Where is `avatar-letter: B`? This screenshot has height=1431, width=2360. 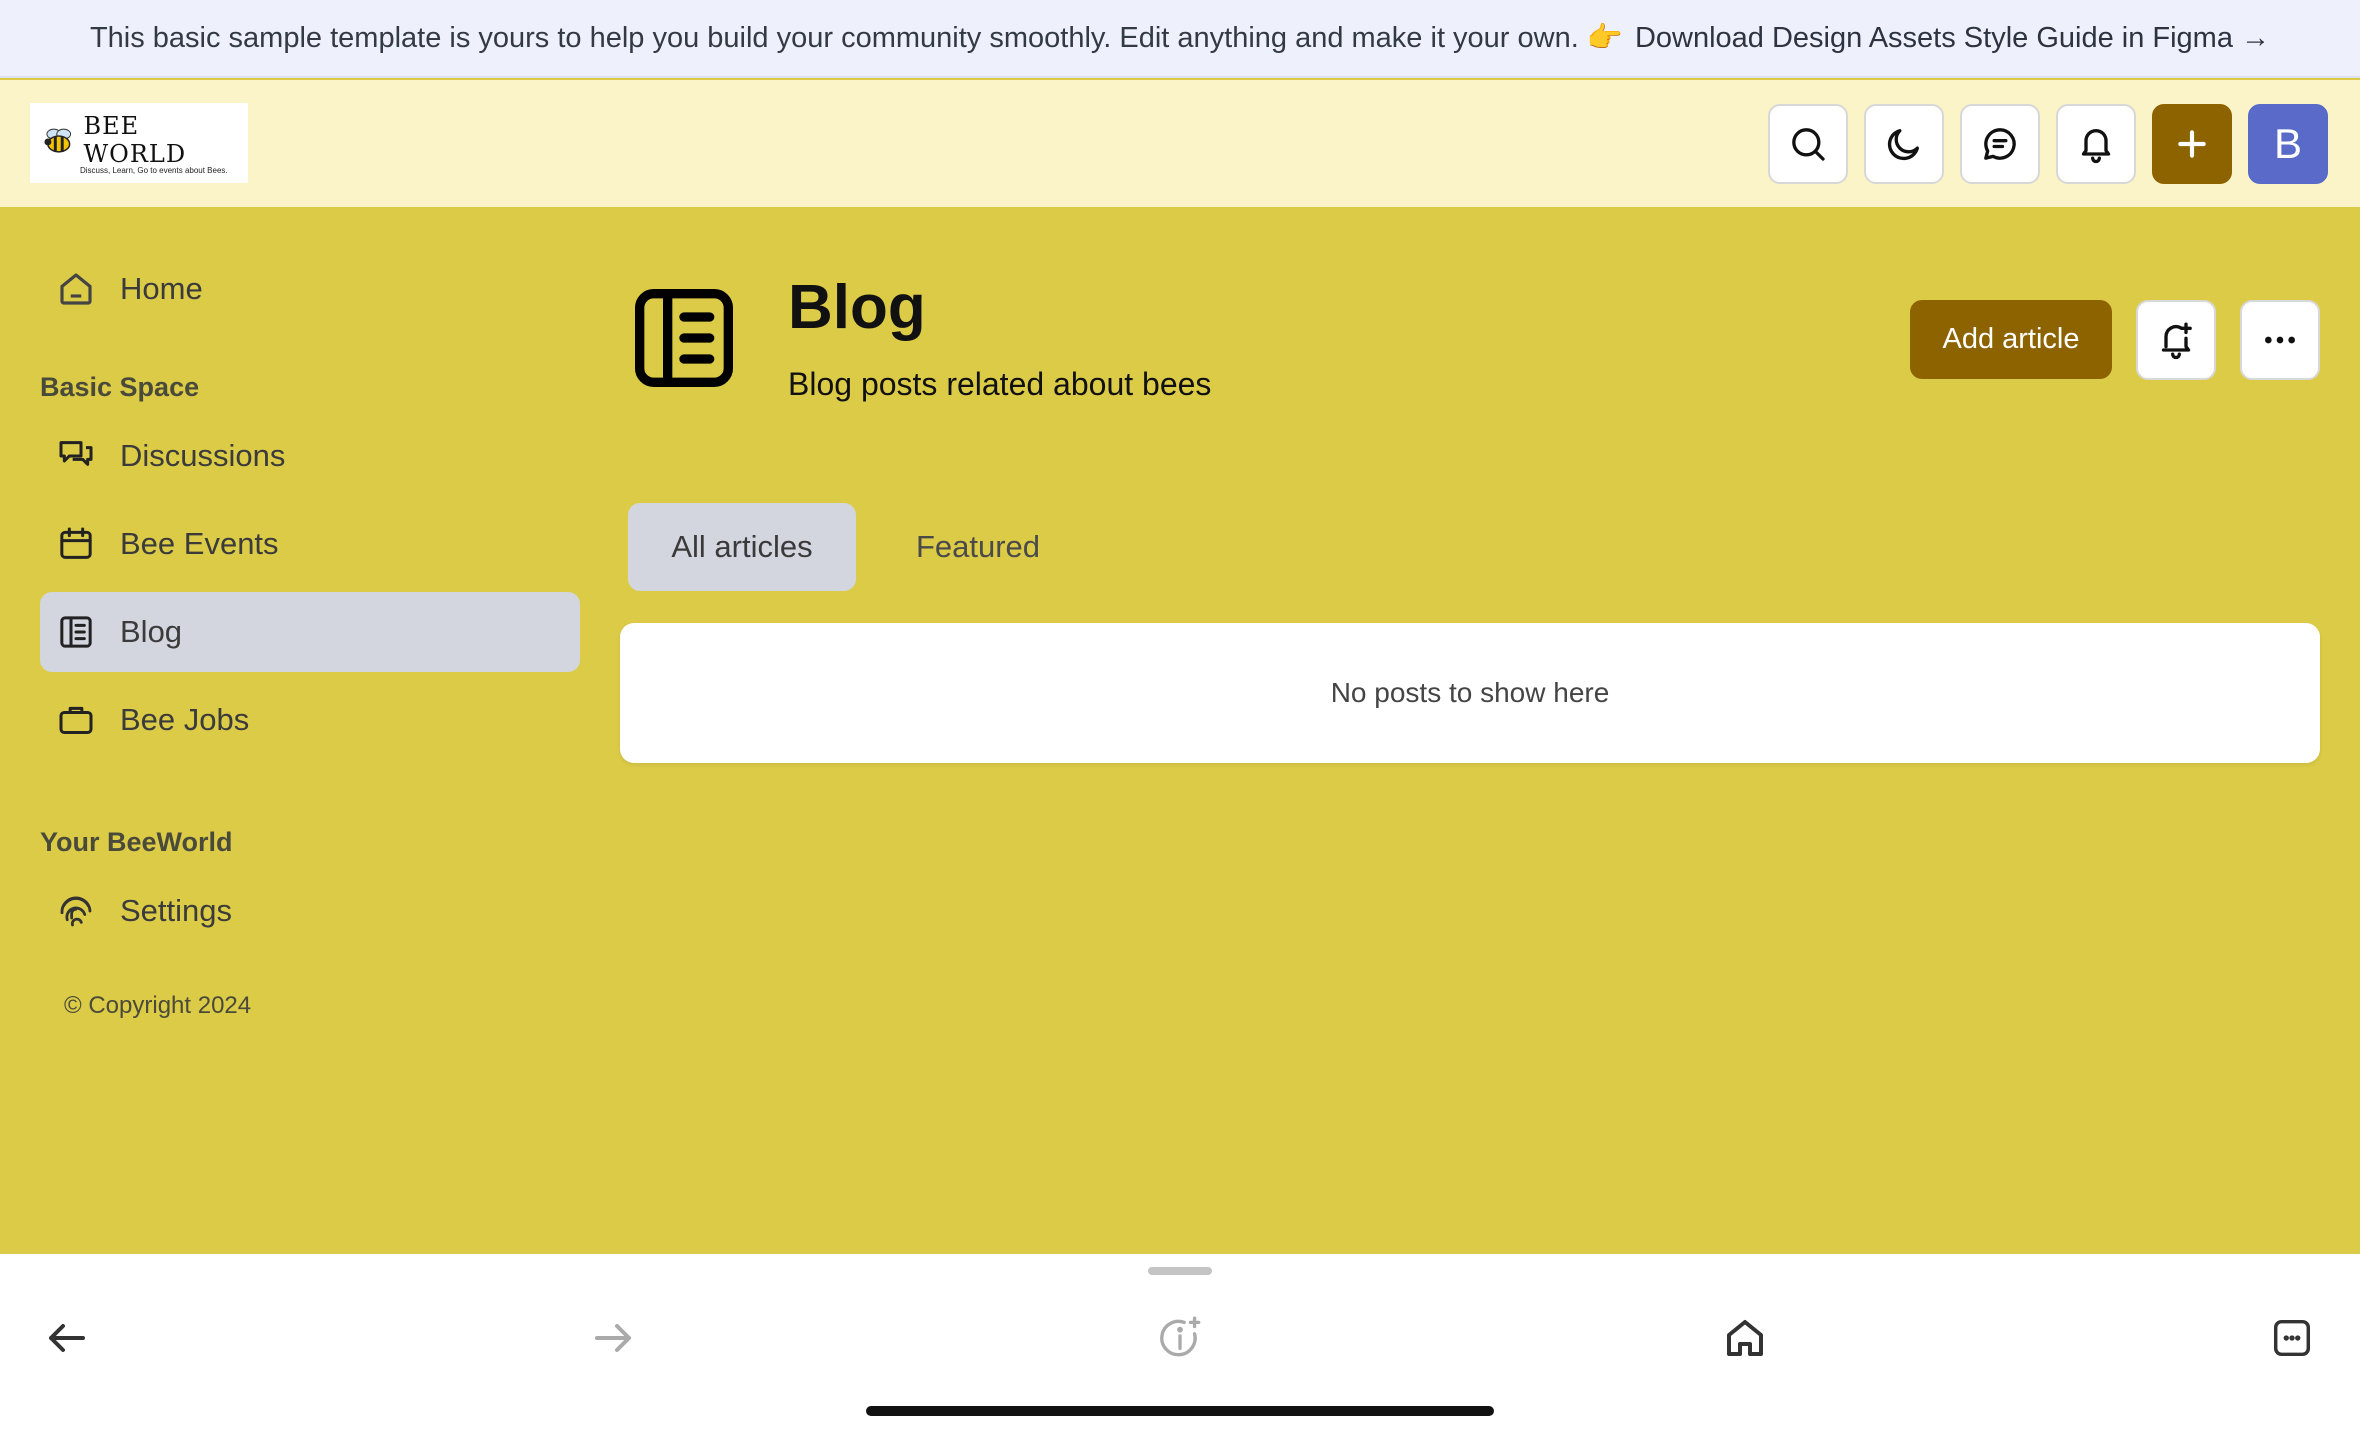
avatar-letter: B is located at coordinates (2287, 143).